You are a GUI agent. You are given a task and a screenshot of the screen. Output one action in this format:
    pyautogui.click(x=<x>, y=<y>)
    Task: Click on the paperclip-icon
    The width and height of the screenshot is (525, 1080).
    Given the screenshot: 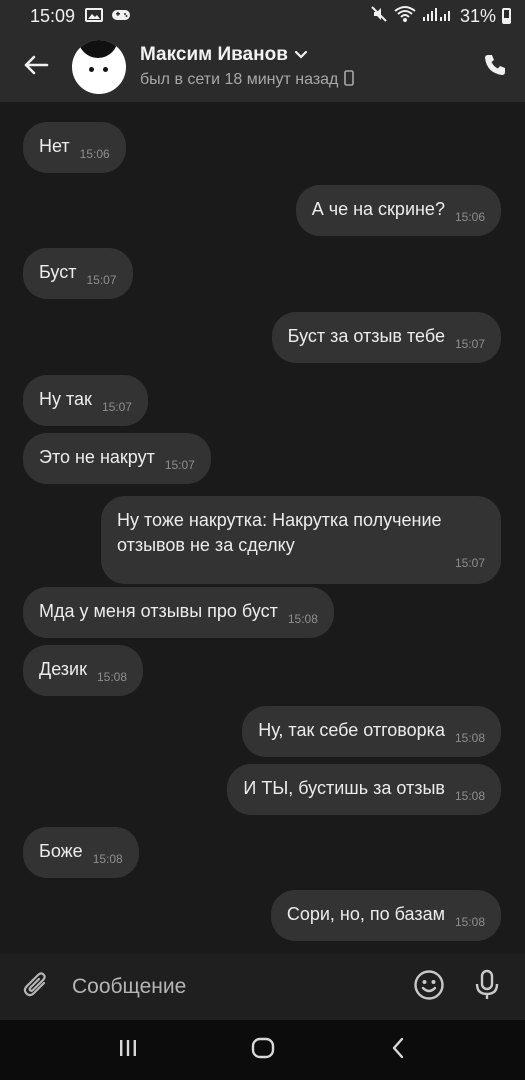 What is the action you would take?
    pyautogui.click(x=36, y=987)
    